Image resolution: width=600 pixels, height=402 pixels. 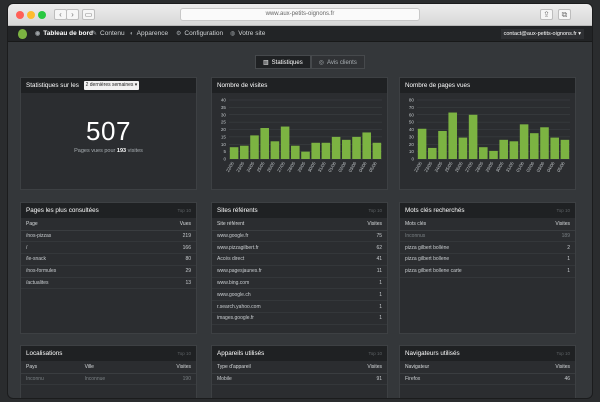 What do you see at coordinates (435, 210) in the screenshot?
I see `panel-title: Mots clés recherchés` at bounding box center [435, 210].